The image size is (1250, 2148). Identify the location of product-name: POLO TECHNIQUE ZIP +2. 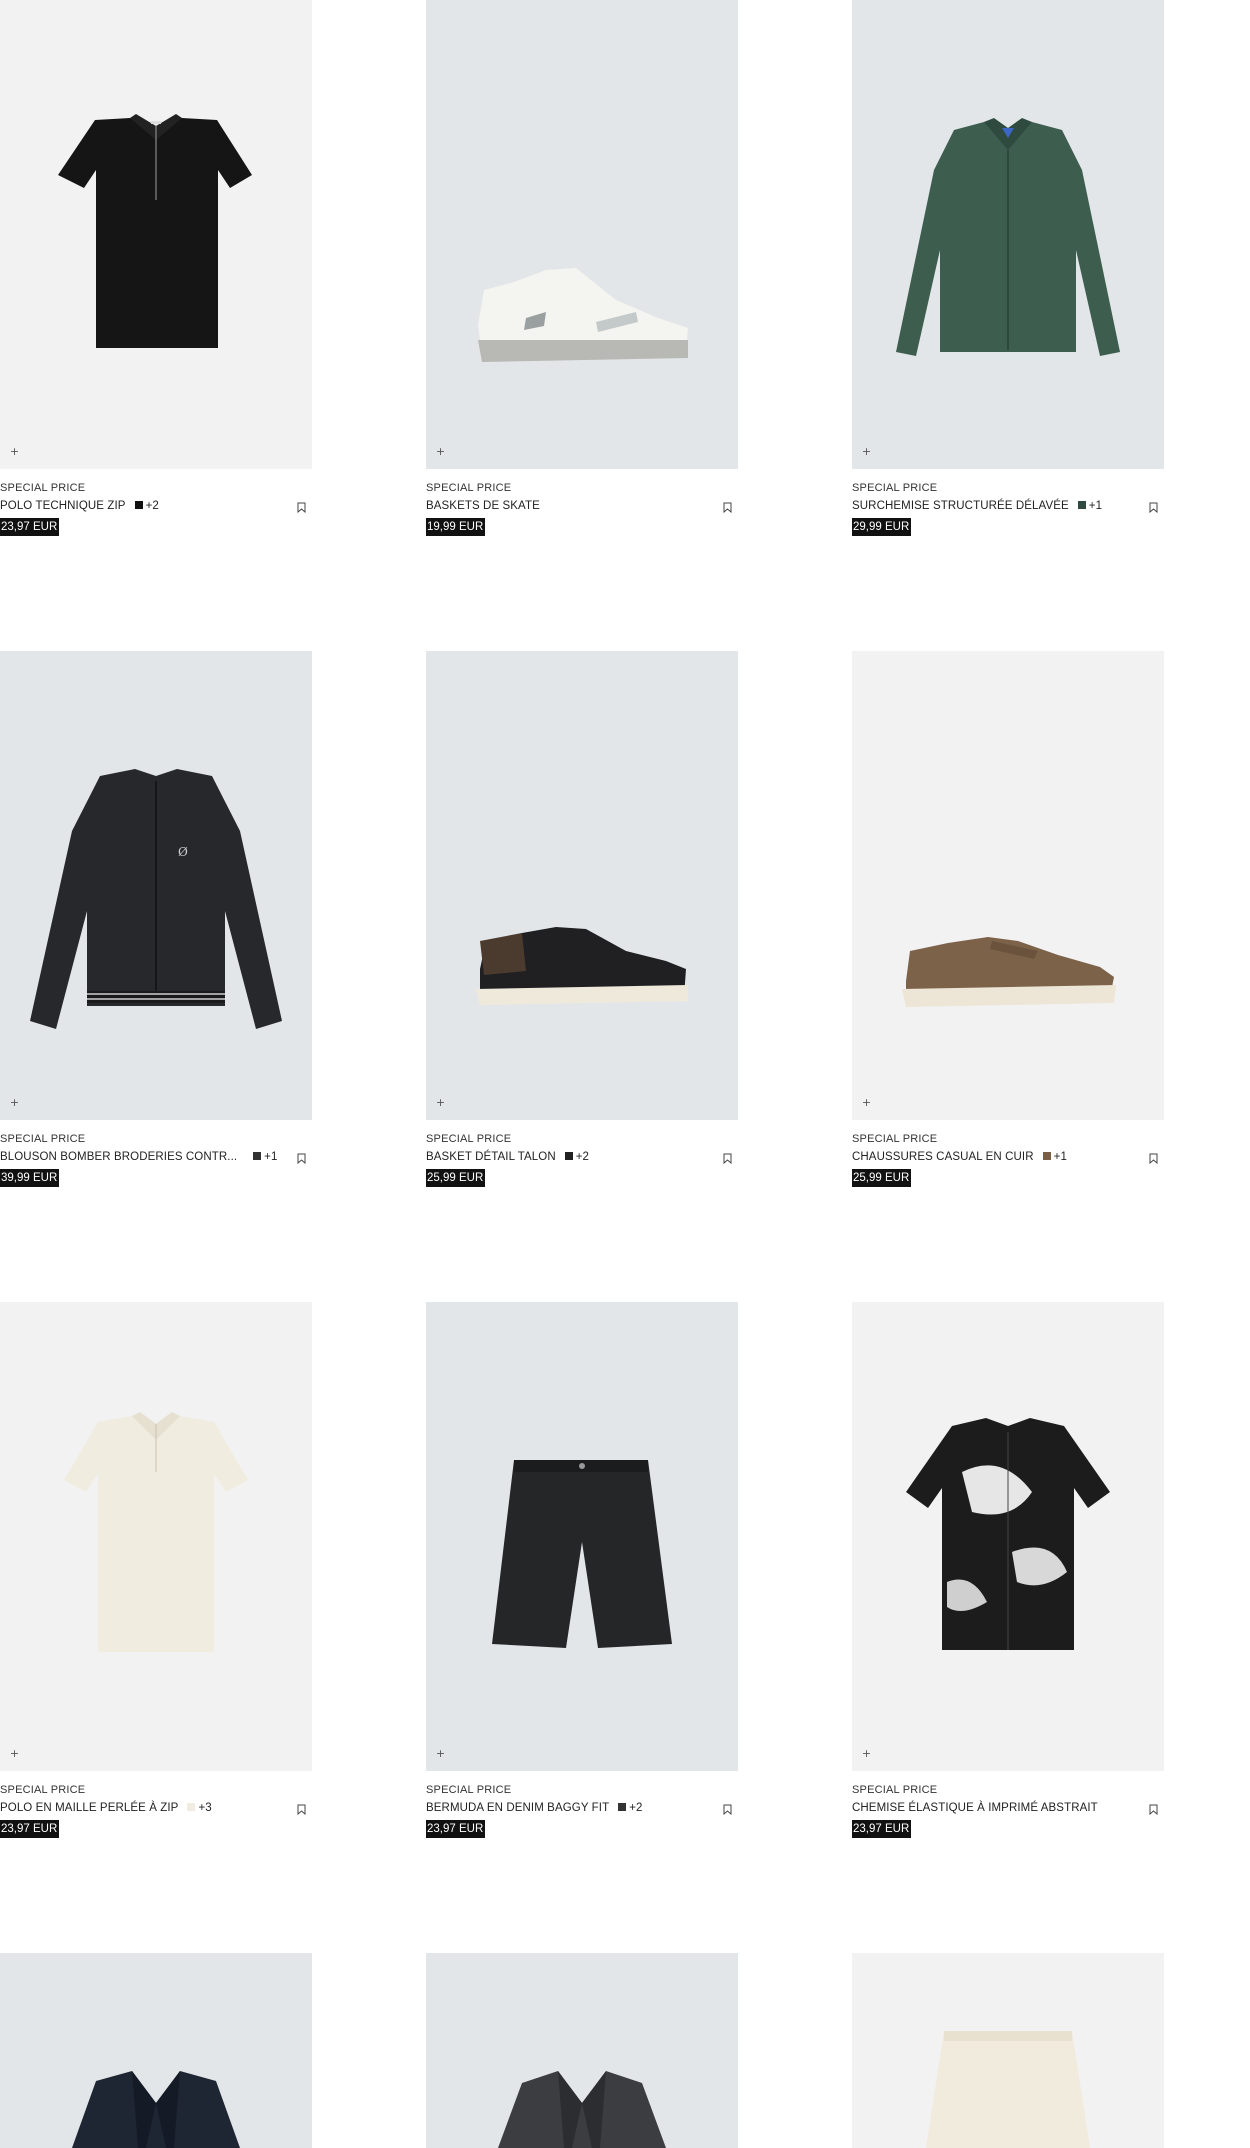
(79, 506).